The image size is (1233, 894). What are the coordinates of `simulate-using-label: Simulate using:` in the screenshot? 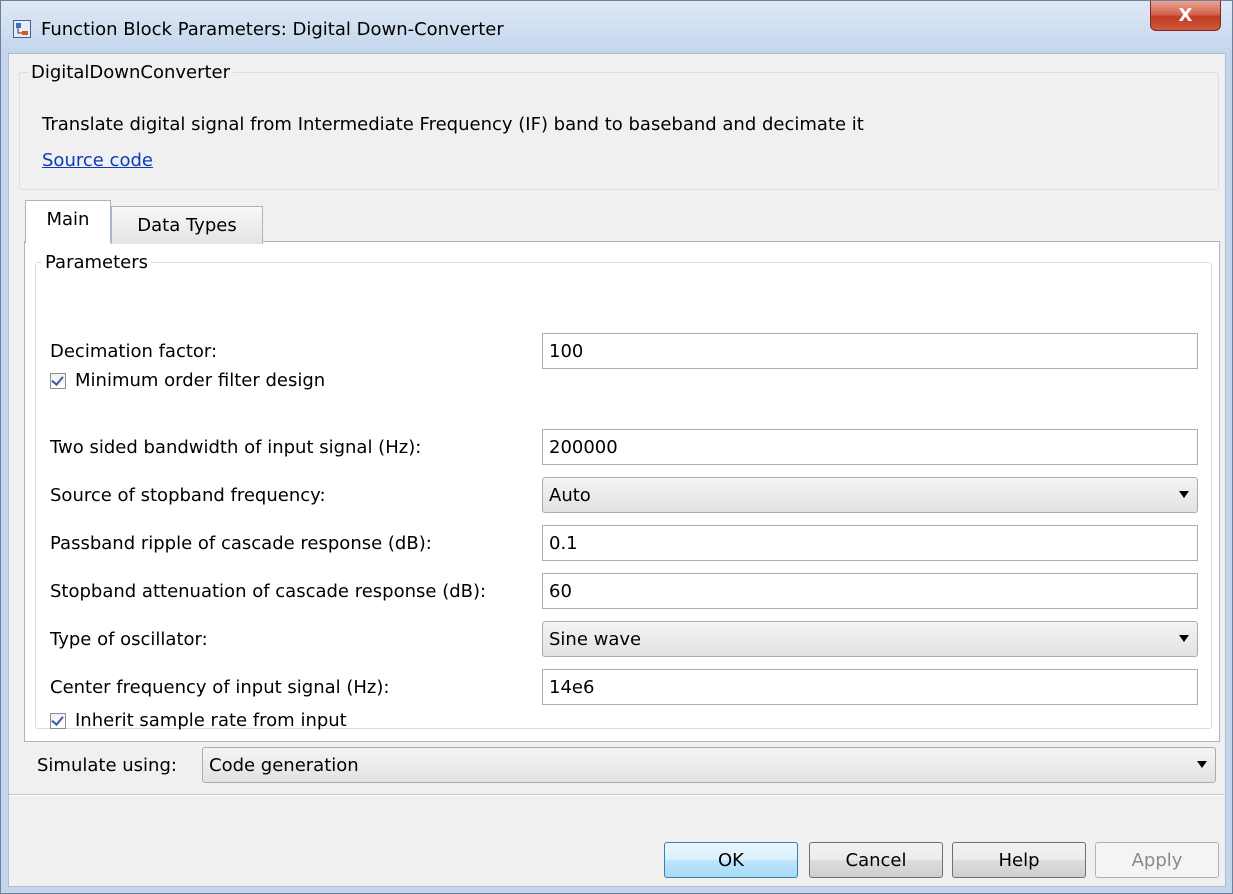 It's located at (107, 765).